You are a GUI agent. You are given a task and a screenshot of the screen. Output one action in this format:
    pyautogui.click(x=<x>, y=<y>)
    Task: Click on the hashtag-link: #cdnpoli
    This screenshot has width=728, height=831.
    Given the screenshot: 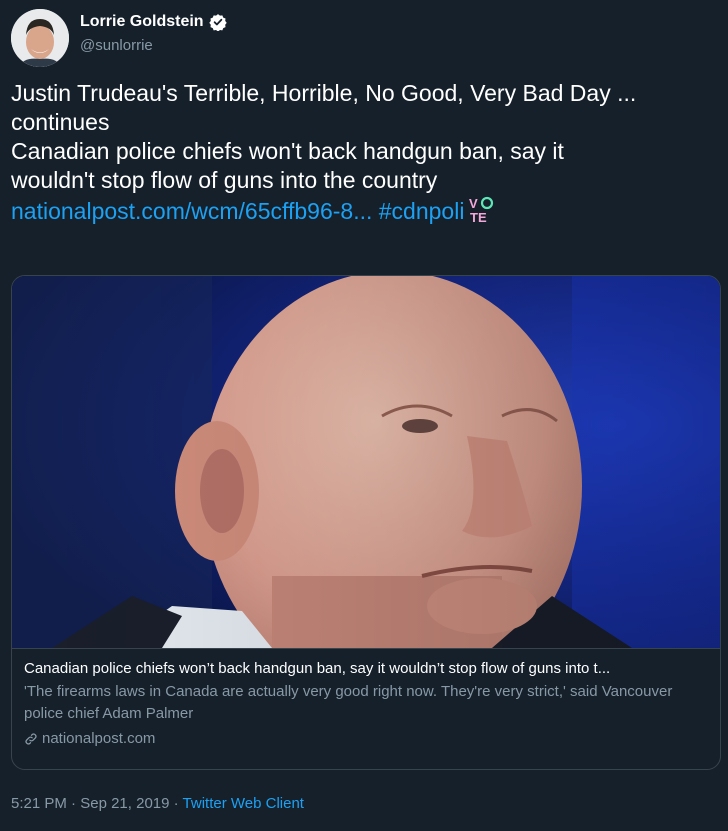 What is the action you would take?
    pyautogui.click(x=422, y=211)
    